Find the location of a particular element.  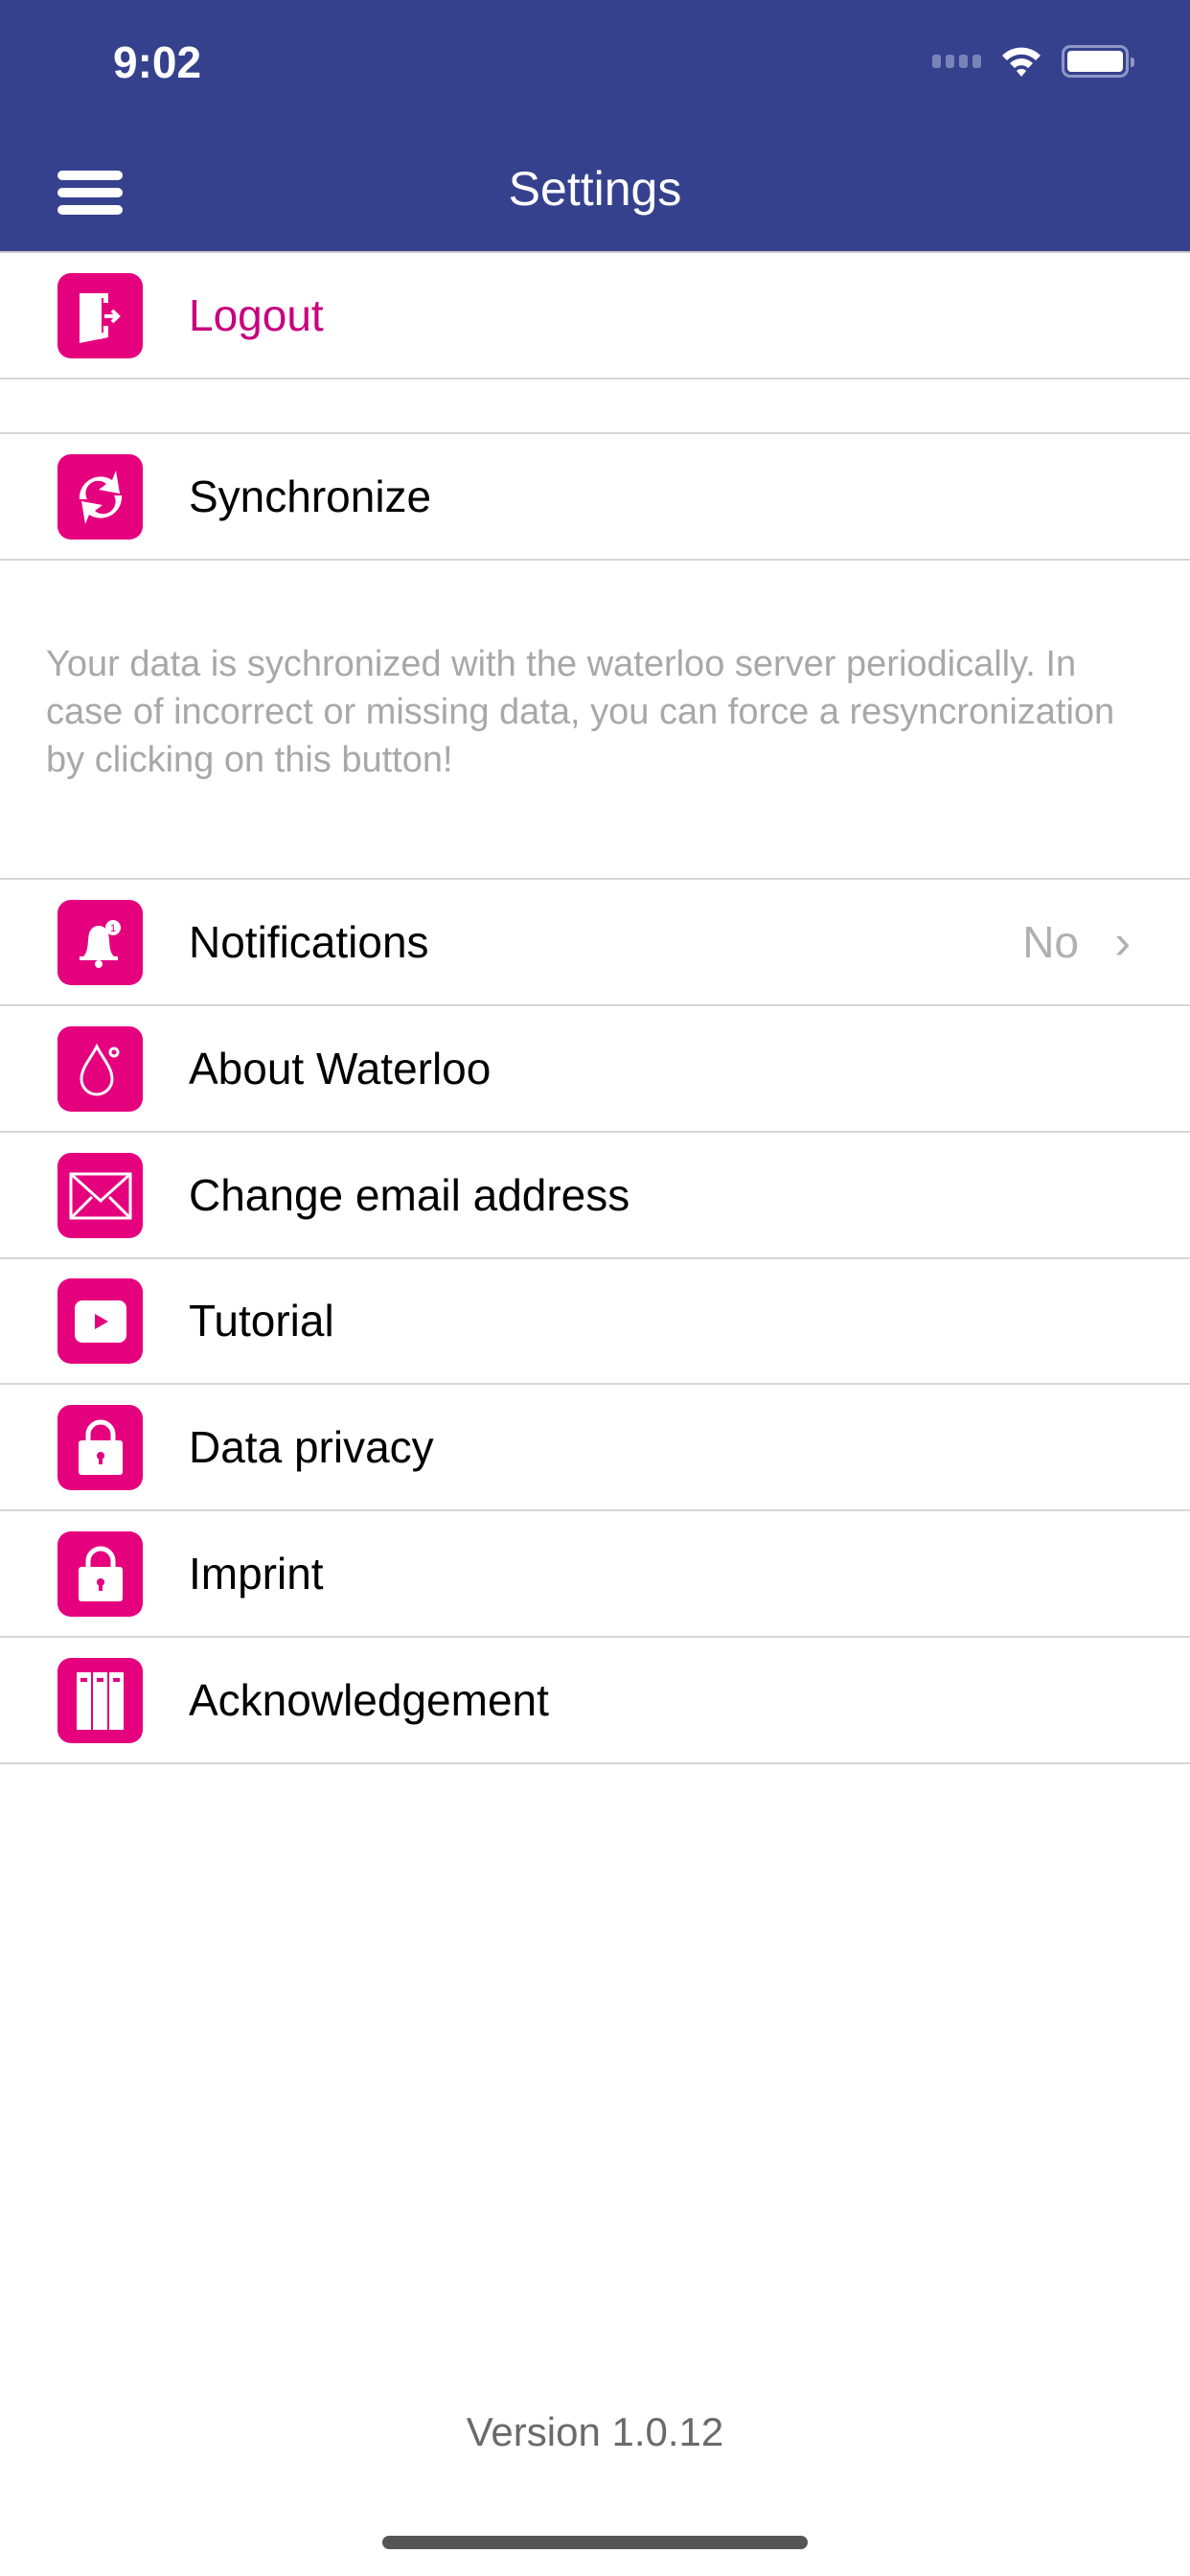

logout-row: Logout is located at coordinates (595, 316).